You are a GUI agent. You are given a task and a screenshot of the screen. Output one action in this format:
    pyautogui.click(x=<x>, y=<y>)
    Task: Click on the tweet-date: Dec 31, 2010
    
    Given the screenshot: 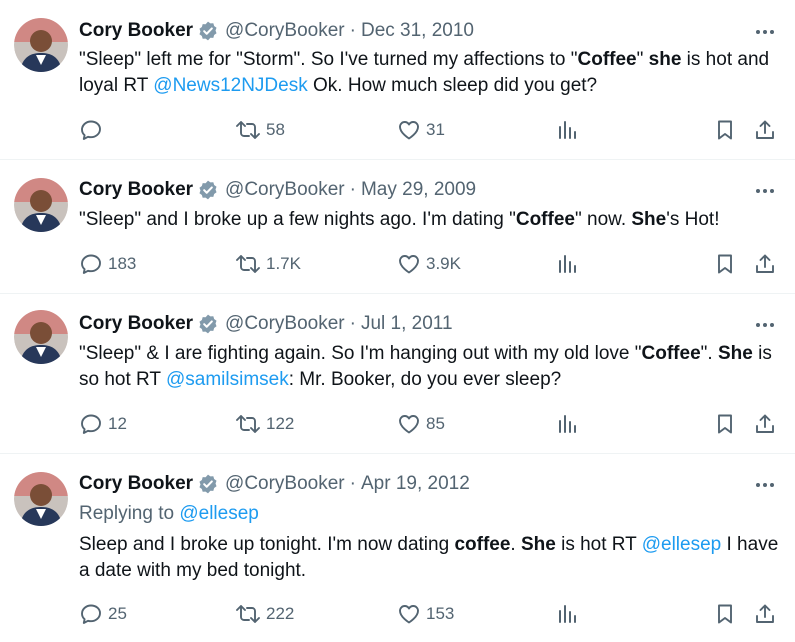 What is the action you would take?
    pyautogui.click(x=417, y=31)
    